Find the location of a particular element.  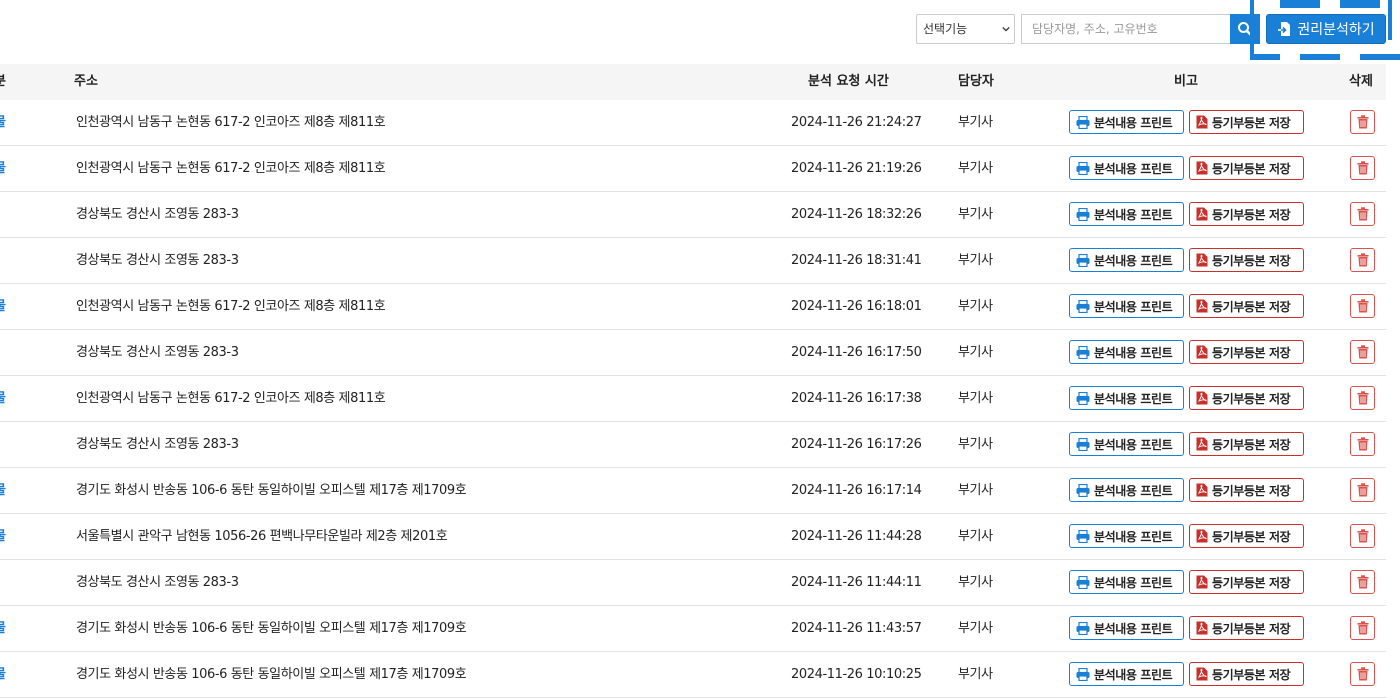

request-time-cell: 2024-11-26 21:24:27 is located at coordinates (856, 122).